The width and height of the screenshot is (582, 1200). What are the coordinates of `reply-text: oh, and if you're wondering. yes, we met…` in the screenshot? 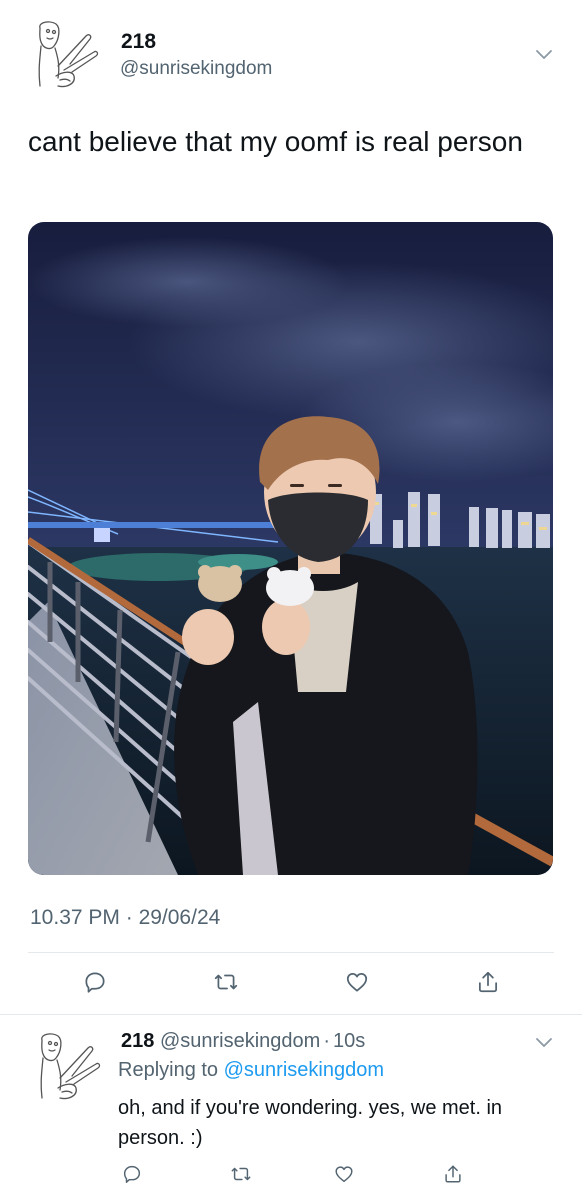 It's located at (310, 1123).